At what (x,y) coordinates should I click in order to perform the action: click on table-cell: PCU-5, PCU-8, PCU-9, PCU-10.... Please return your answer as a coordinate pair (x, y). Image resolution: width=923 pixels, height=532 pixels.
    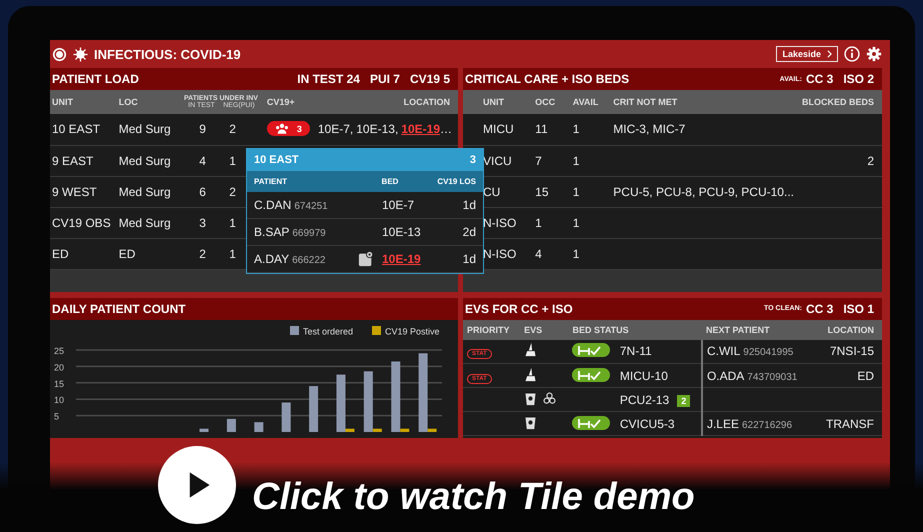
    Looking at the image, I should click on (703, 191).